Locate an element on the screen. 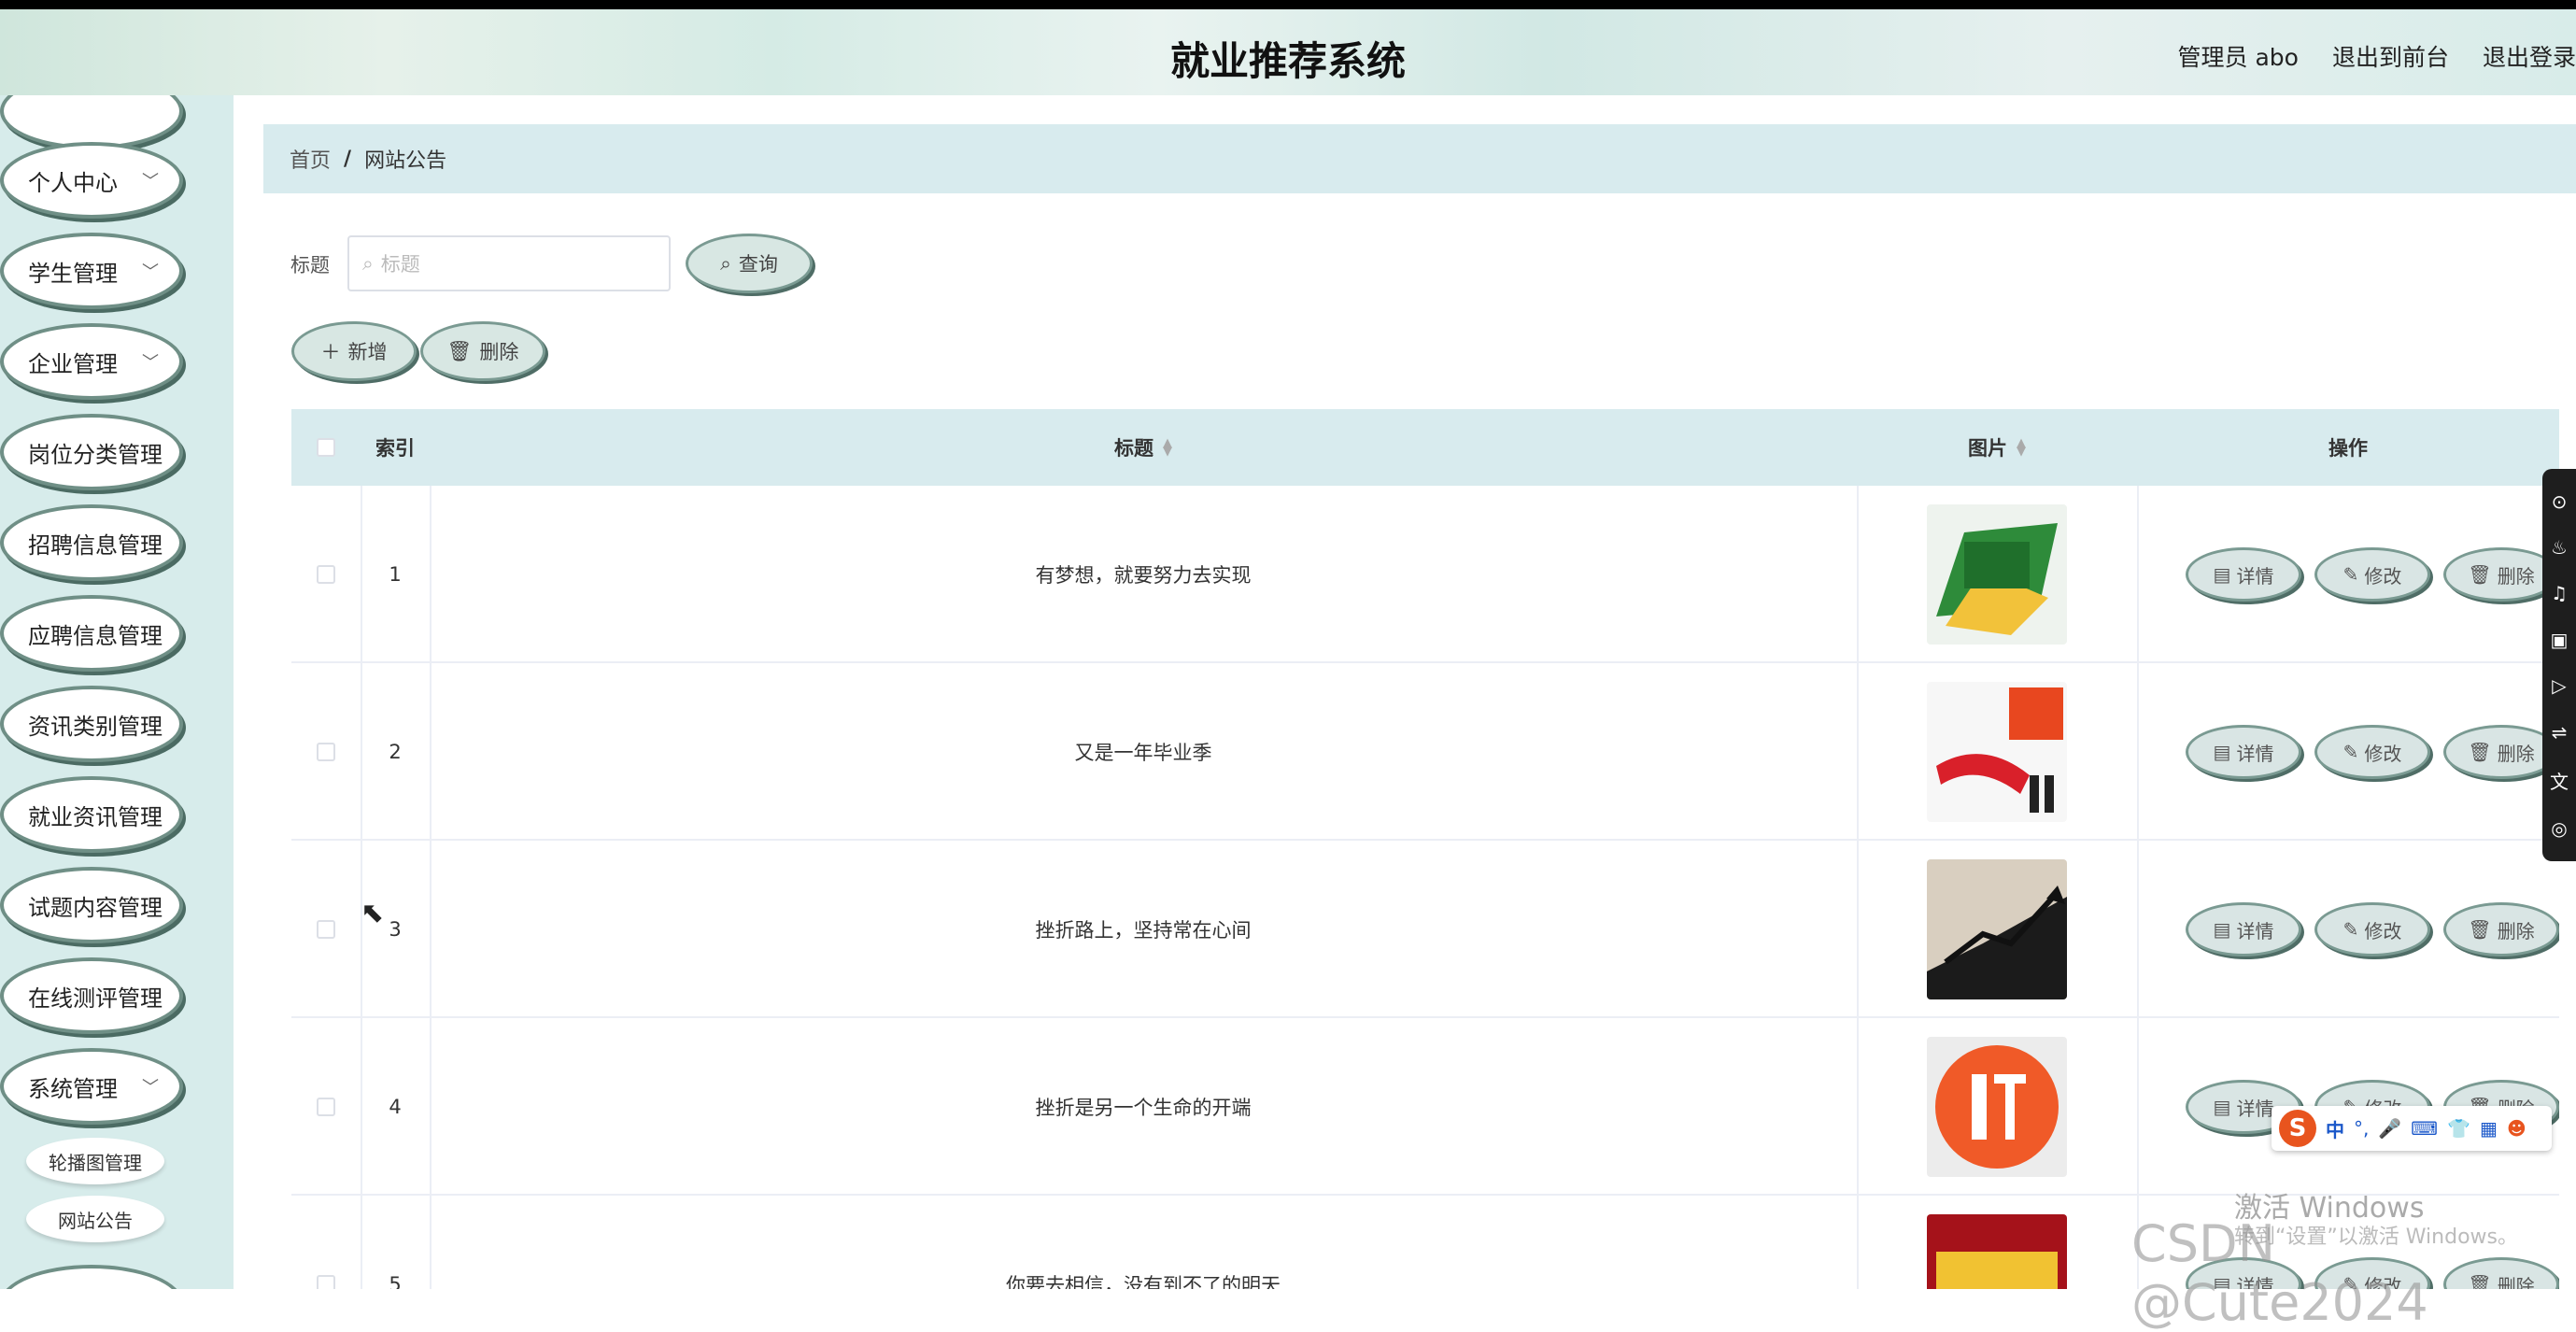  sidebar-item-assessment: 在线测评管理 is located at coordinates (91, 995).